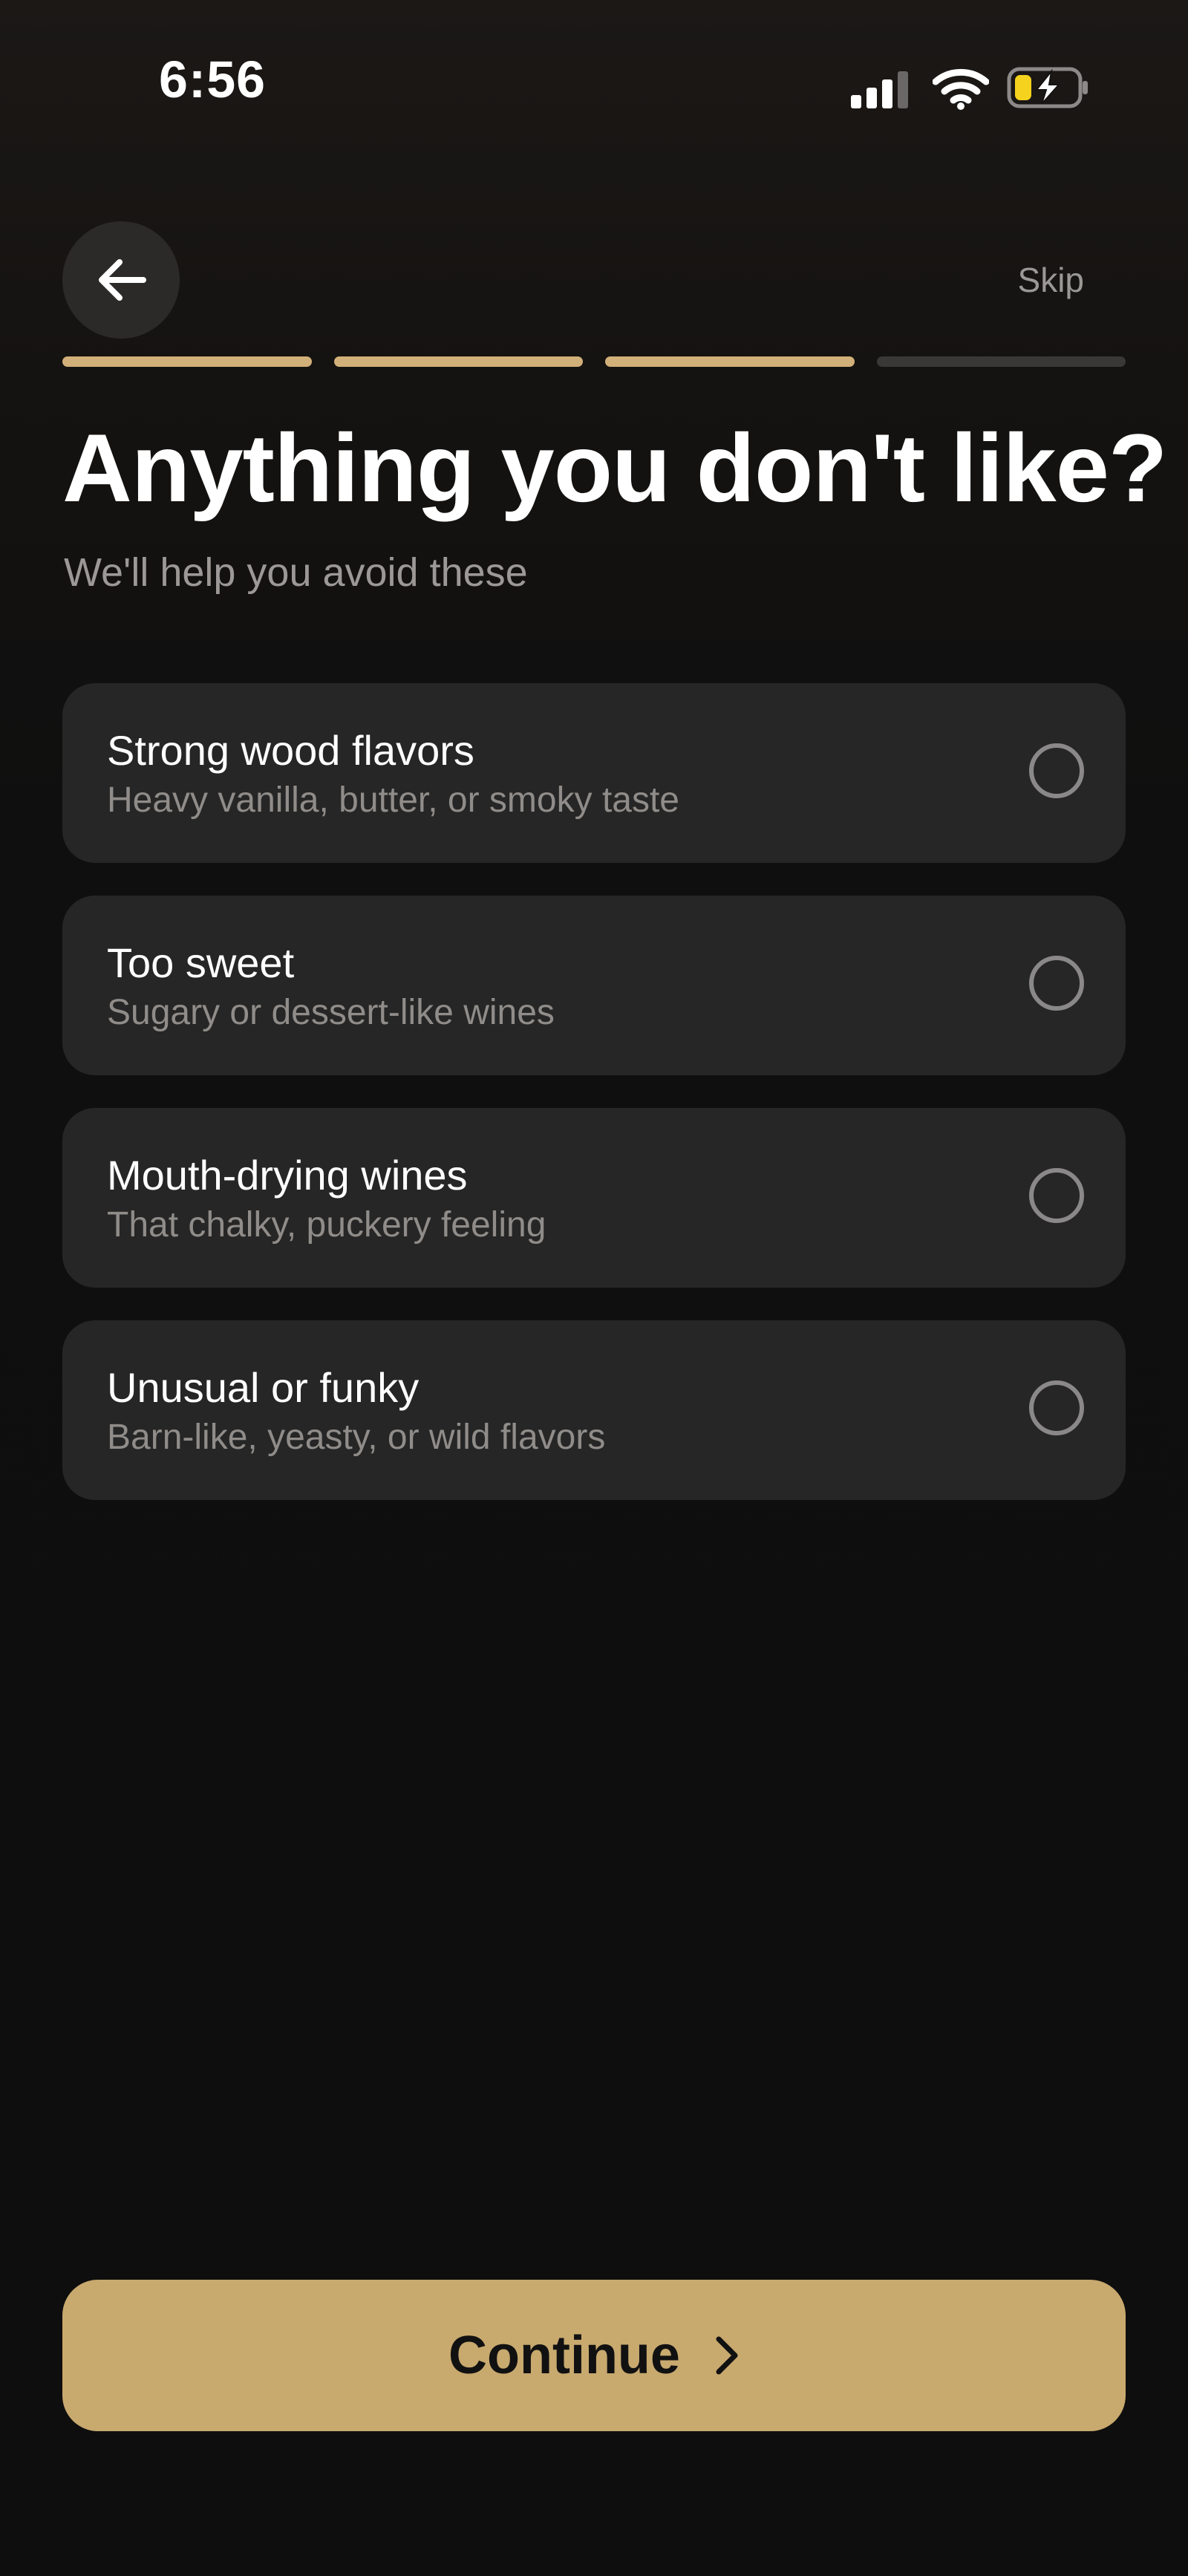  What do you see at coordinates (296, 572) in the screenshot?
I see `page-subtitle: We'll help you avoid these` at bounding box center [296, 572].